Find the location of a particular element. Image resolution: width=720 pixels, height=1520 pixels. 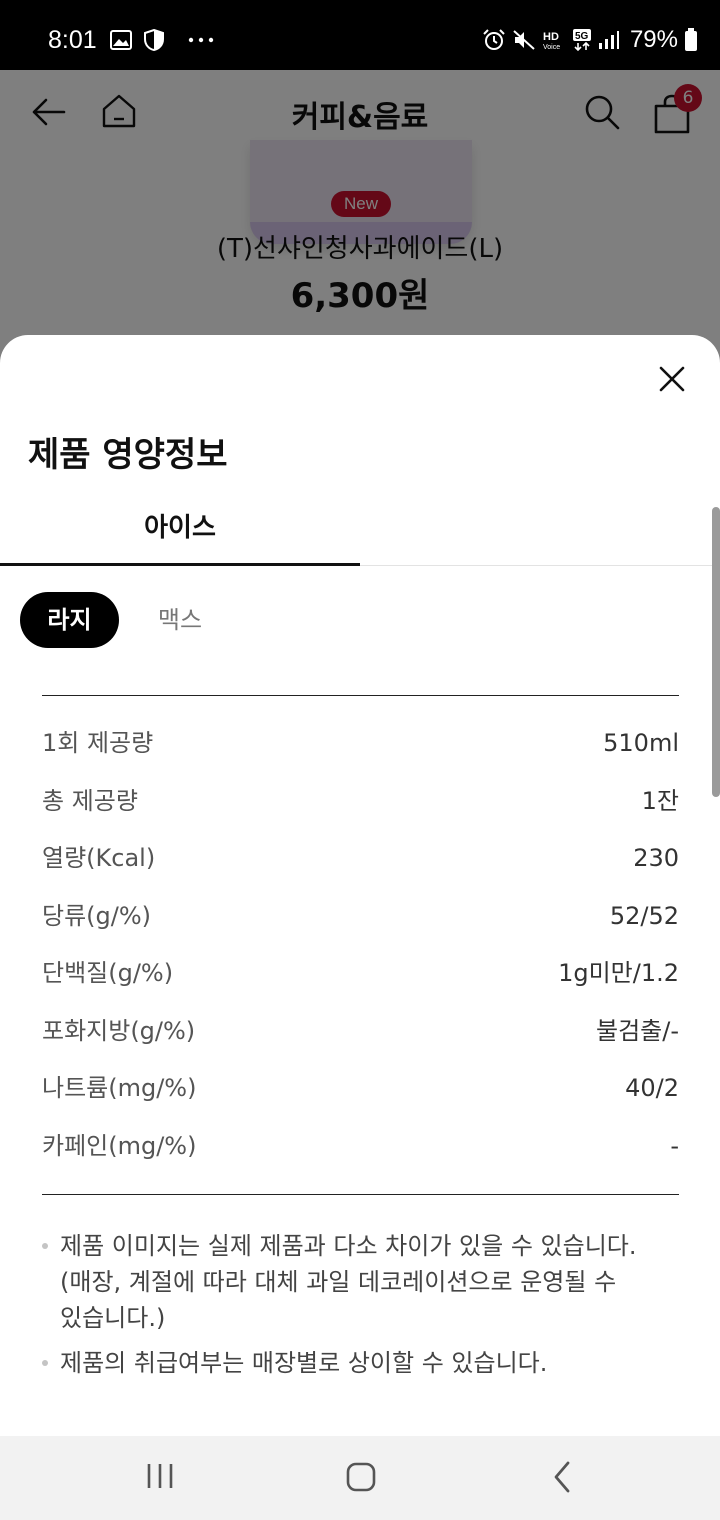

nutrition-label: 나트륨(mg/%) is located at coordinates (119, 1088).